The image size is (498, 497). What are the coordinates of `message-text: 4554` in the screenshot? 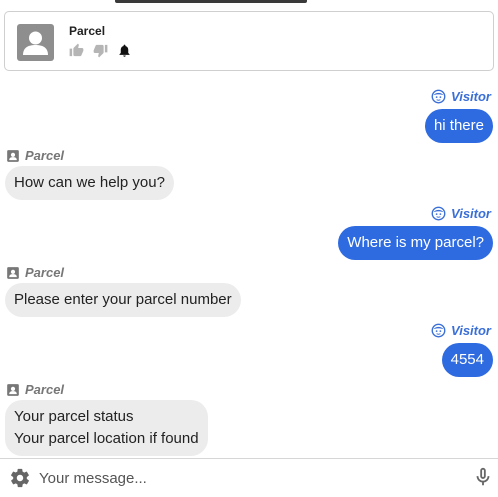 It's located at (467, 359).